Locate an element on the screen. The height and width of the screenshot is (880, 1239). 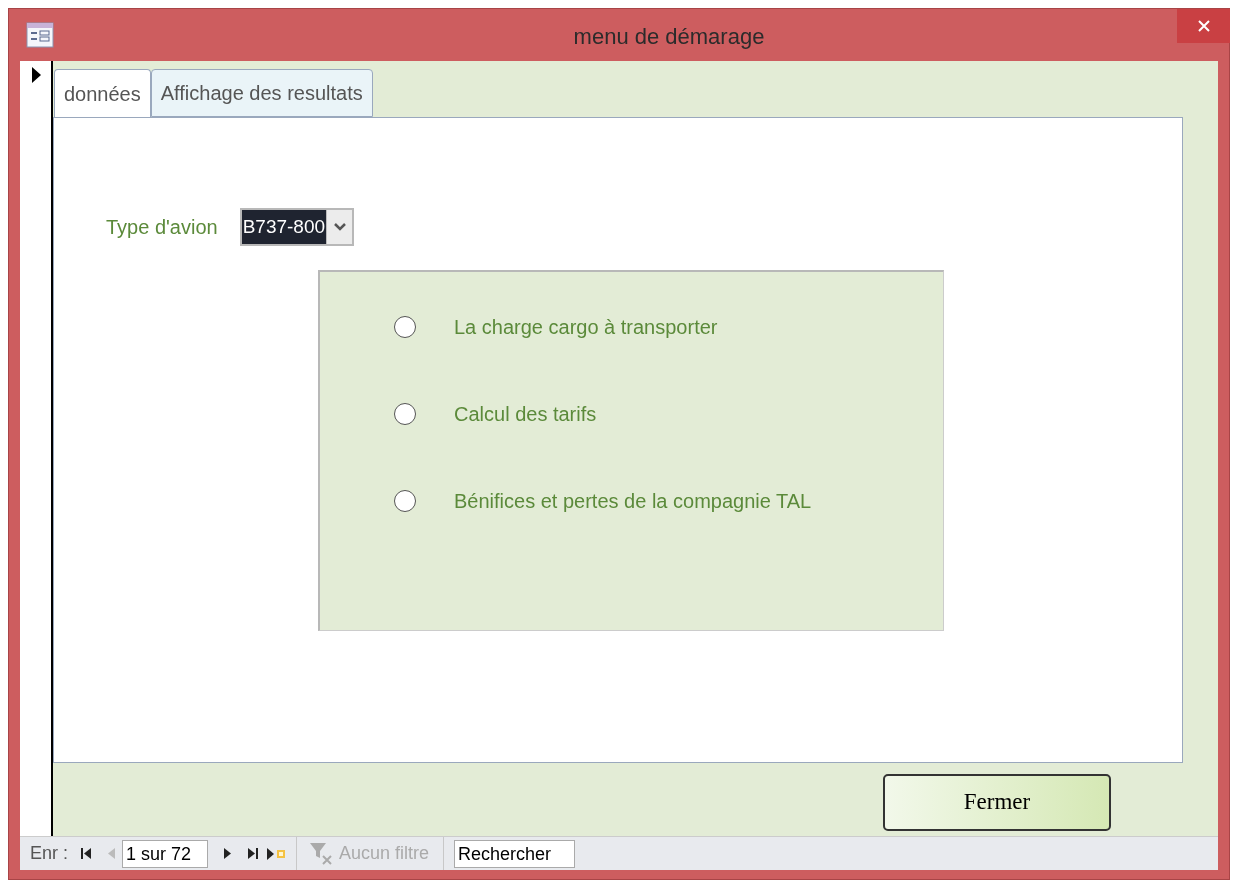
record-selector is located at coordinates (36, 448).